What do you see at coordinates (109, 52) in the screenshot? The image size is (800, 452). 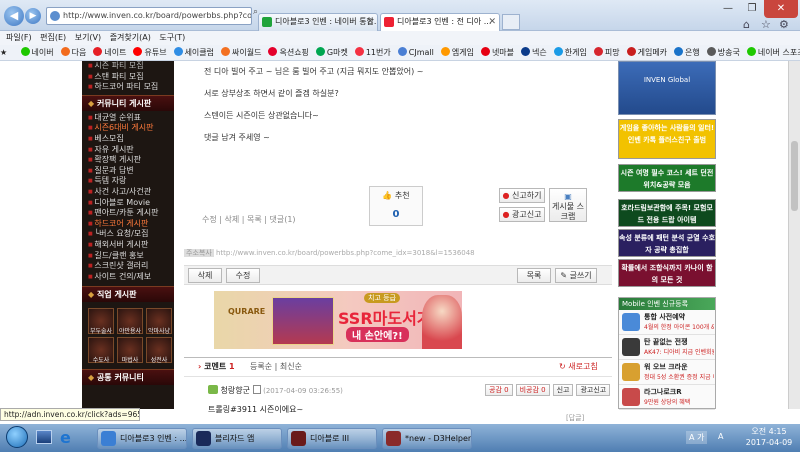 I see `favorite-link: 네이트` at bounding box center [109, 52].